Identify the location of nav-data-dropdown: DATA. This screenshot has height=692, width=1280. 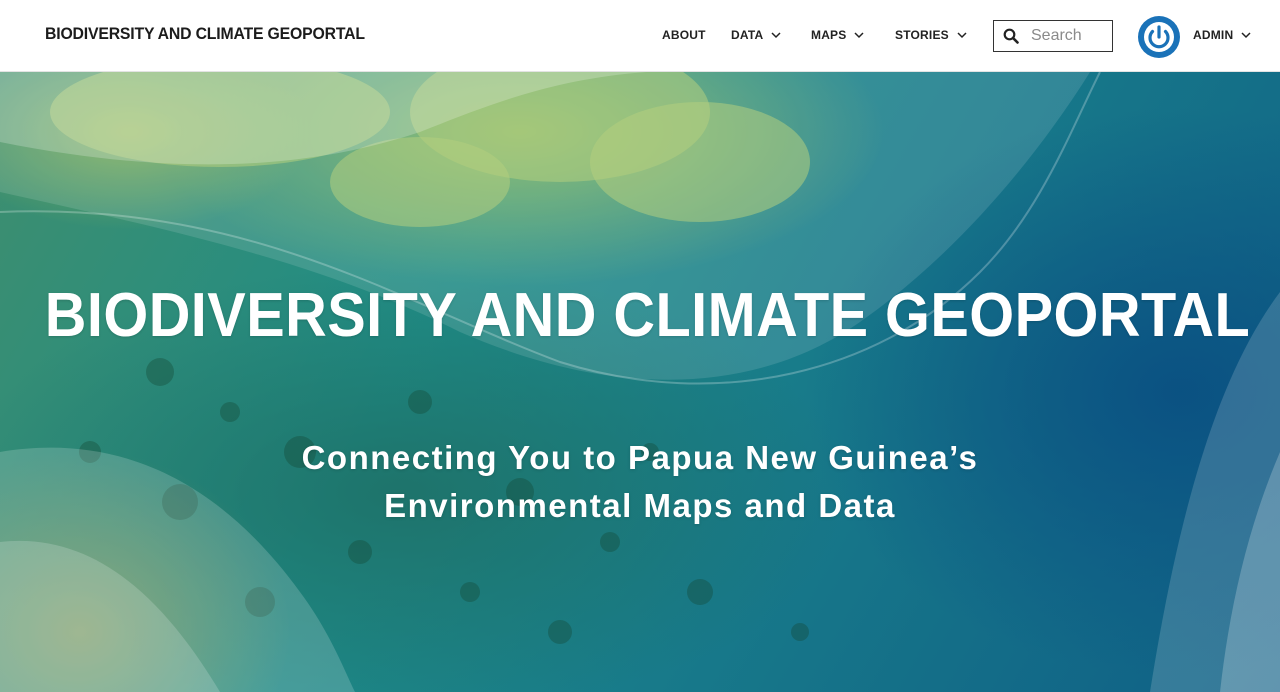
(756, 35).